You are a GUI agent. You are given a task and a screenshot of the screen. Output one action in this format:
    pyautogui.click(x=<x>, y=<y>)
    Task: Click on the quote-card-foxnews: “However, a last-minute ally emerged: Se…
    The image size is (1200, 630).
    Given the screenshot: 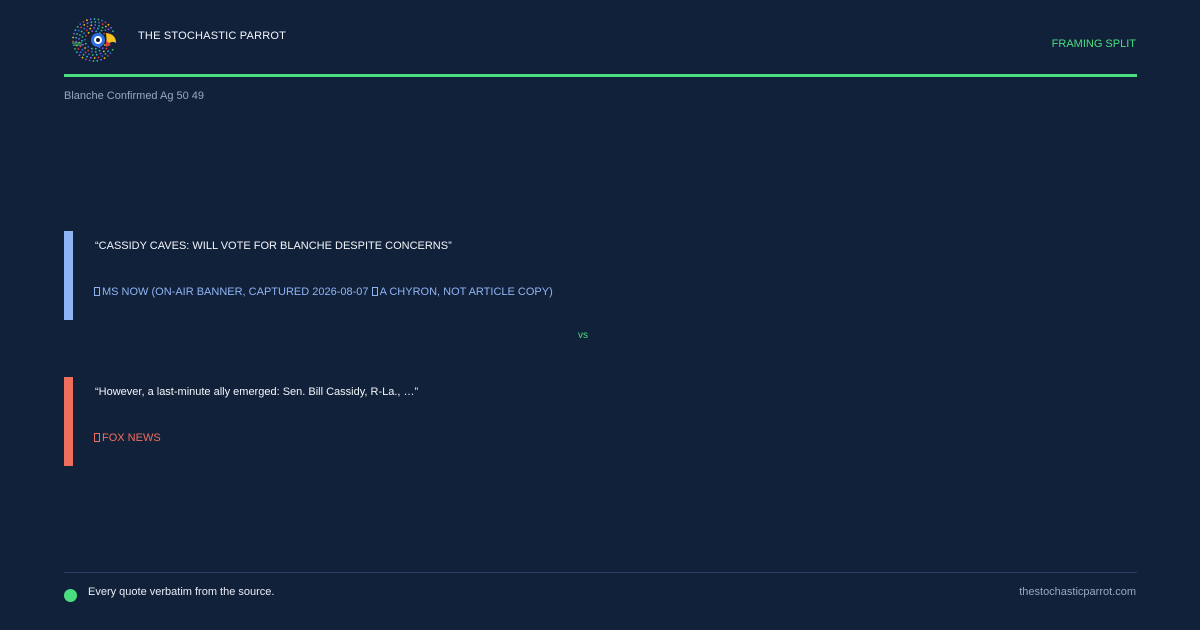 What is the action you would take?
    pyautogui.click(x=600, y=421)
    